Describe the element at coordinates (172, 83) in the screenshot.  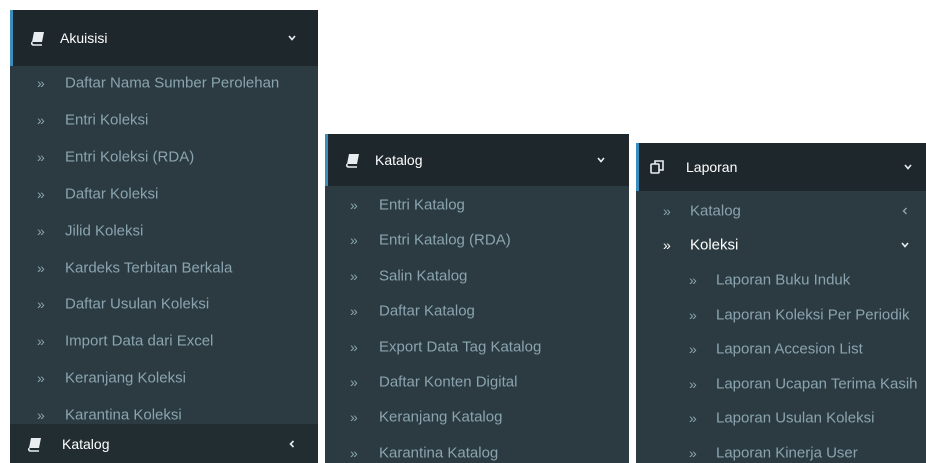
I see `submenu-item-label: Daftar Nama Sumber Perolehan` at that location.